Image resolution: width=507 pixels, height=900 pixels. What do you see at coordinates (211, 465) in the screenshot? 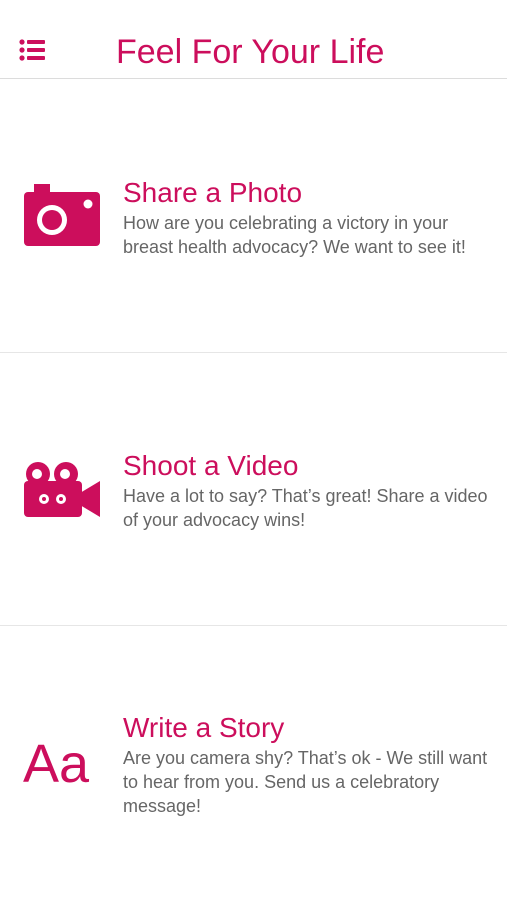
I see `shoot-video-title: Shoot a Video` at bounding box center [211, 465].